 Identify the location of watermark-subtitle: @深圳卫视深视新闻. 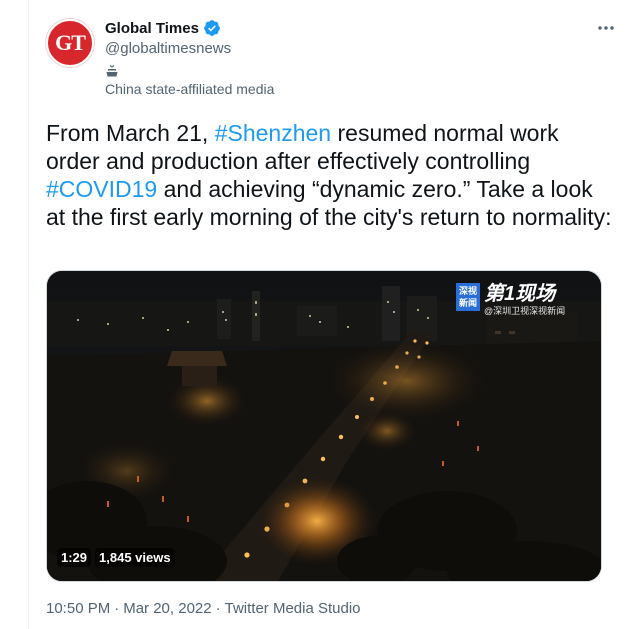
(525, 311).